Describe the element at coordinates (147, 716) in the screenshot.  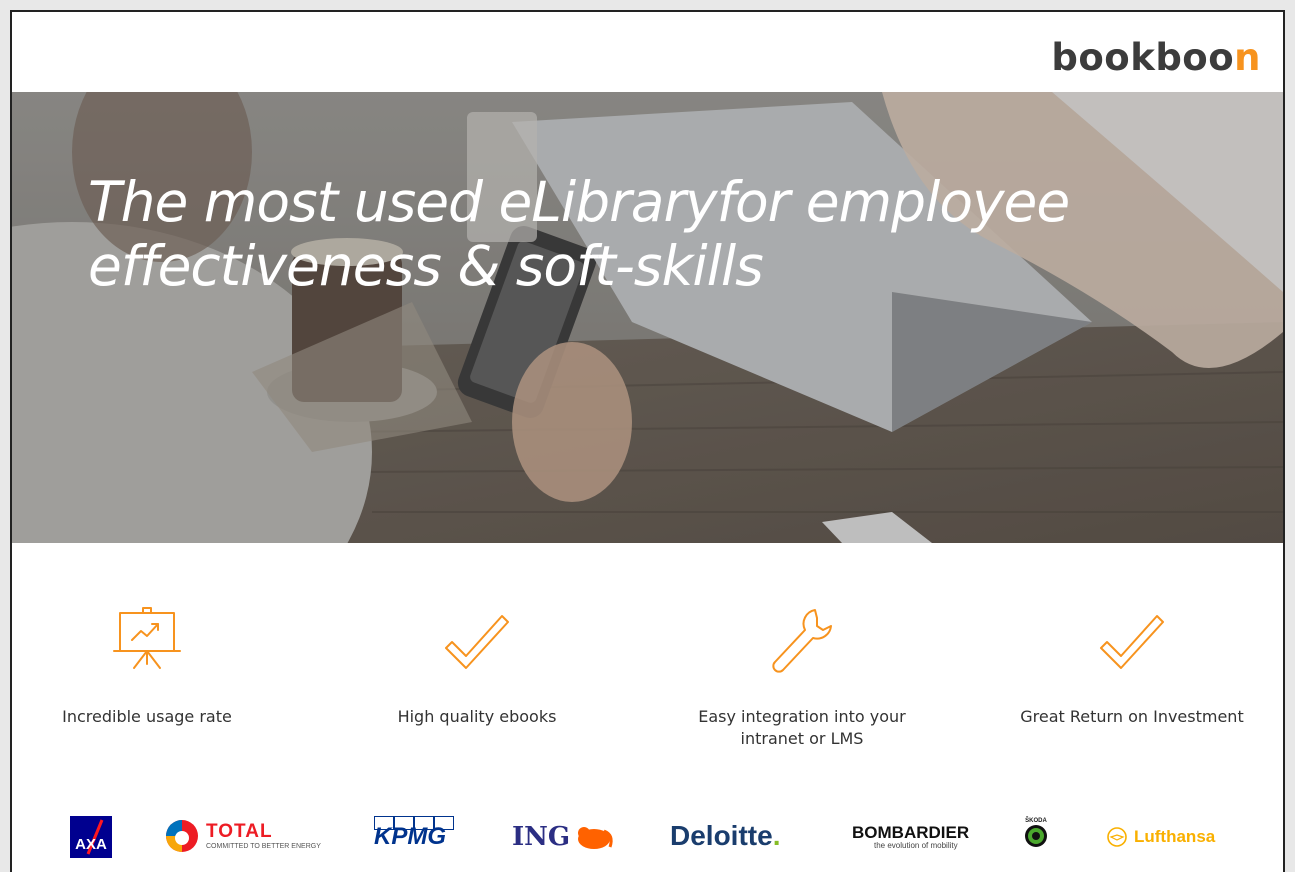
I see `feature-label: Incredible usage rate` at that location.